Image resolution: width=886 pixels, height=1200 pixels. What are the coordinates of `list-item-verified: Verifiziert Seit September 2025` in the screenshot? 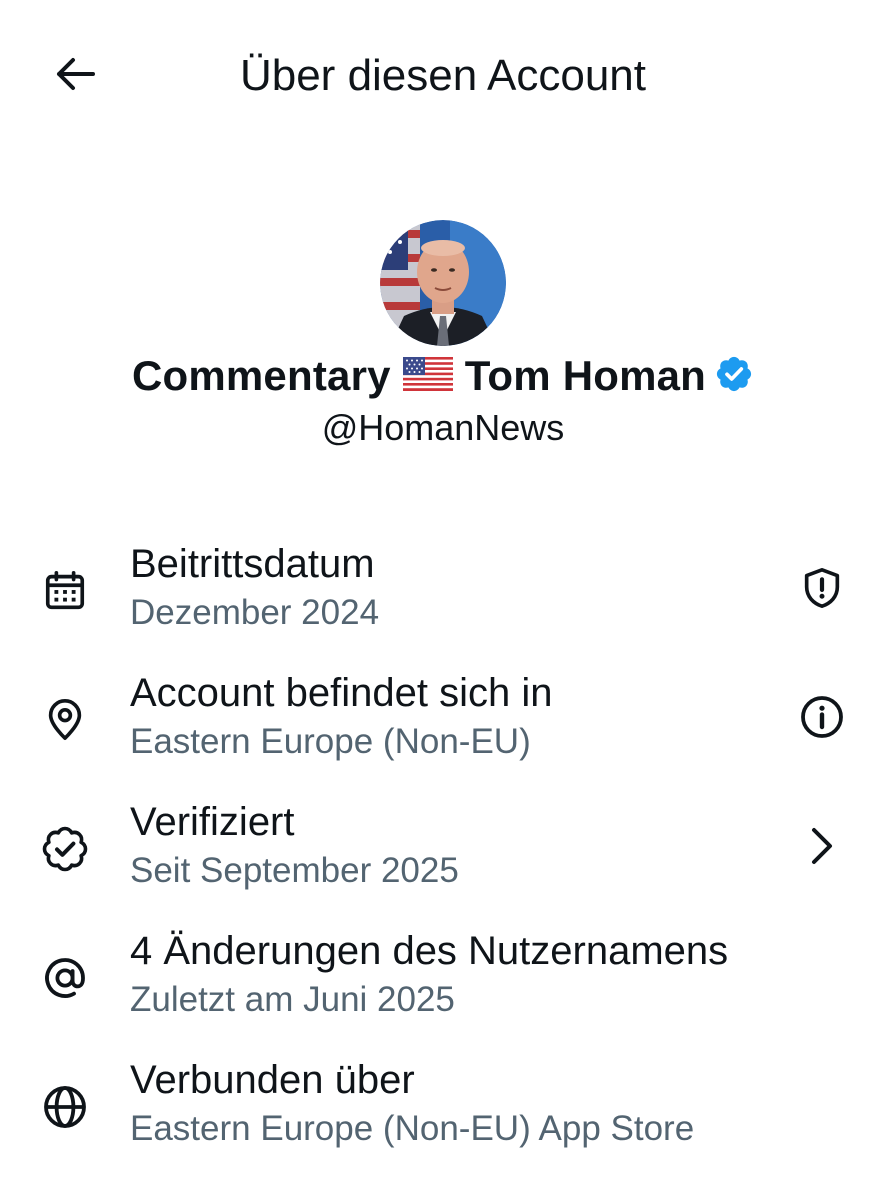 It's located at (443, 860).